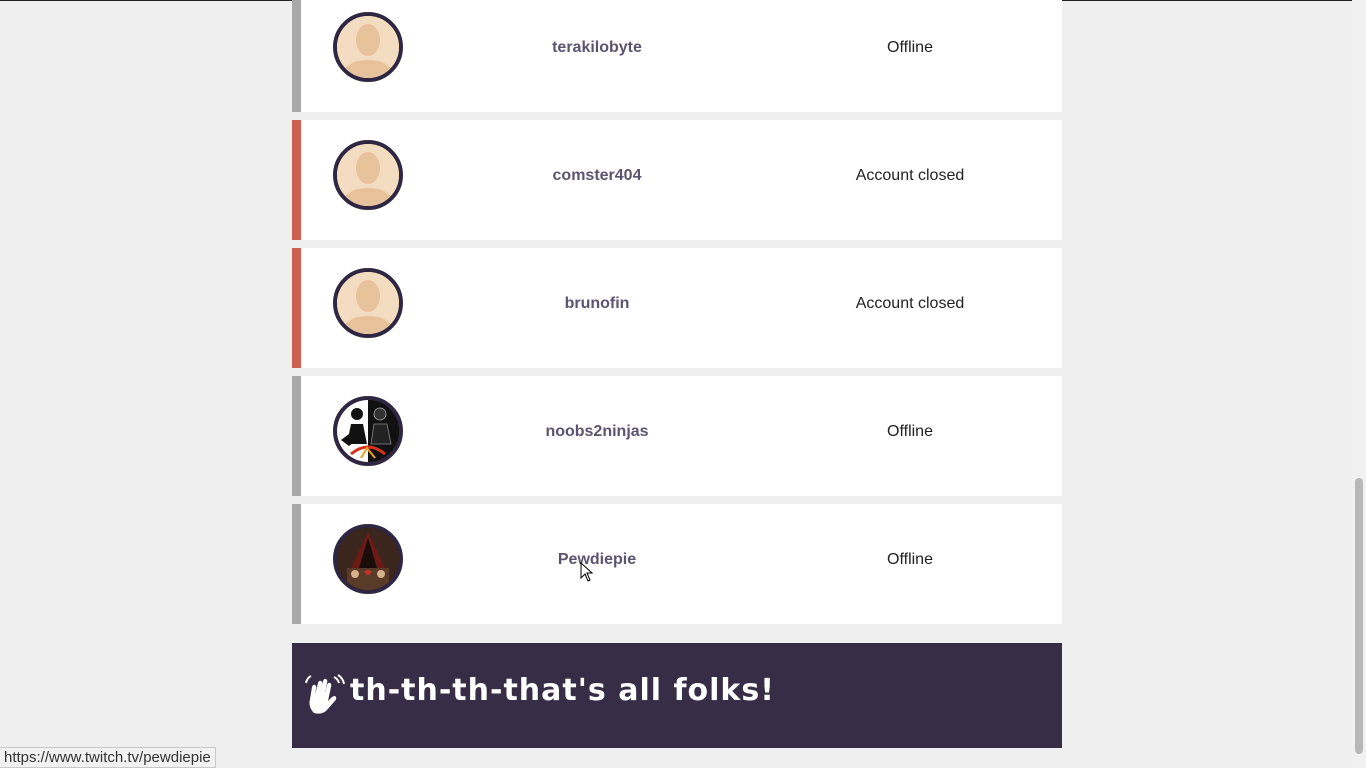  What do you see at coordinates (1359, 616) in the screenshot?
I see `scrollbar-thumb` at bounding box center [1359, 616].